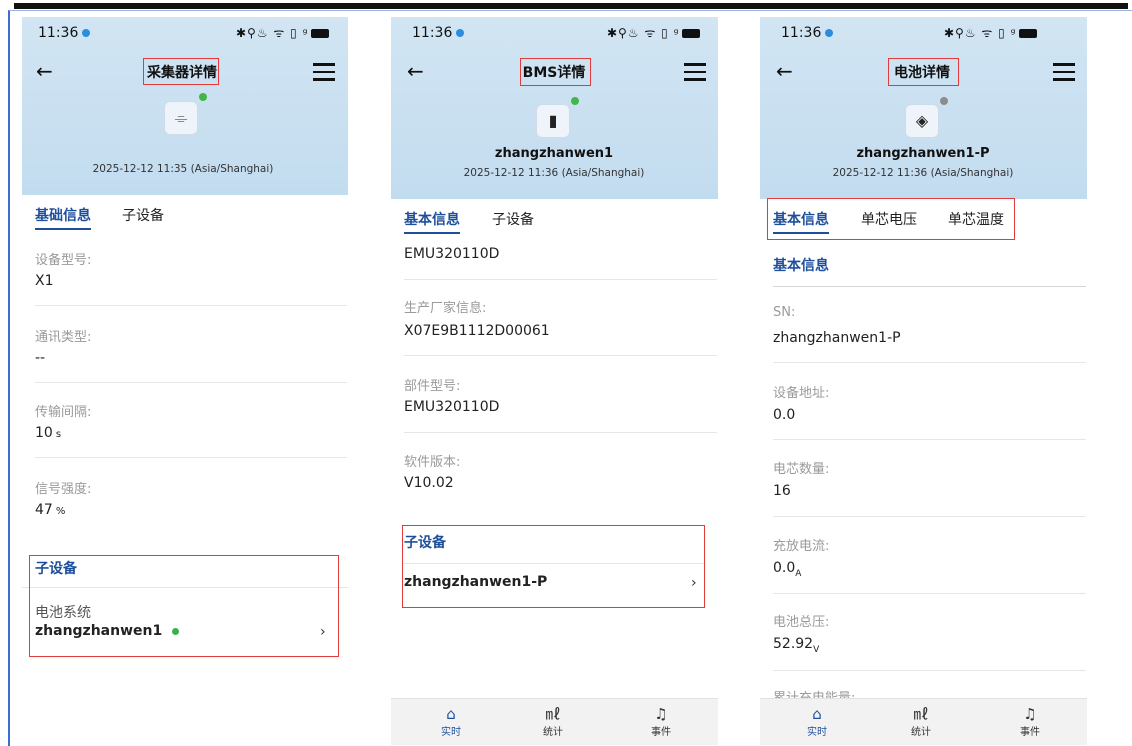  What do you see at coordinates (44, 281) in the screenshot?
I see `field-value: X1` at bounding box center [44, 281].